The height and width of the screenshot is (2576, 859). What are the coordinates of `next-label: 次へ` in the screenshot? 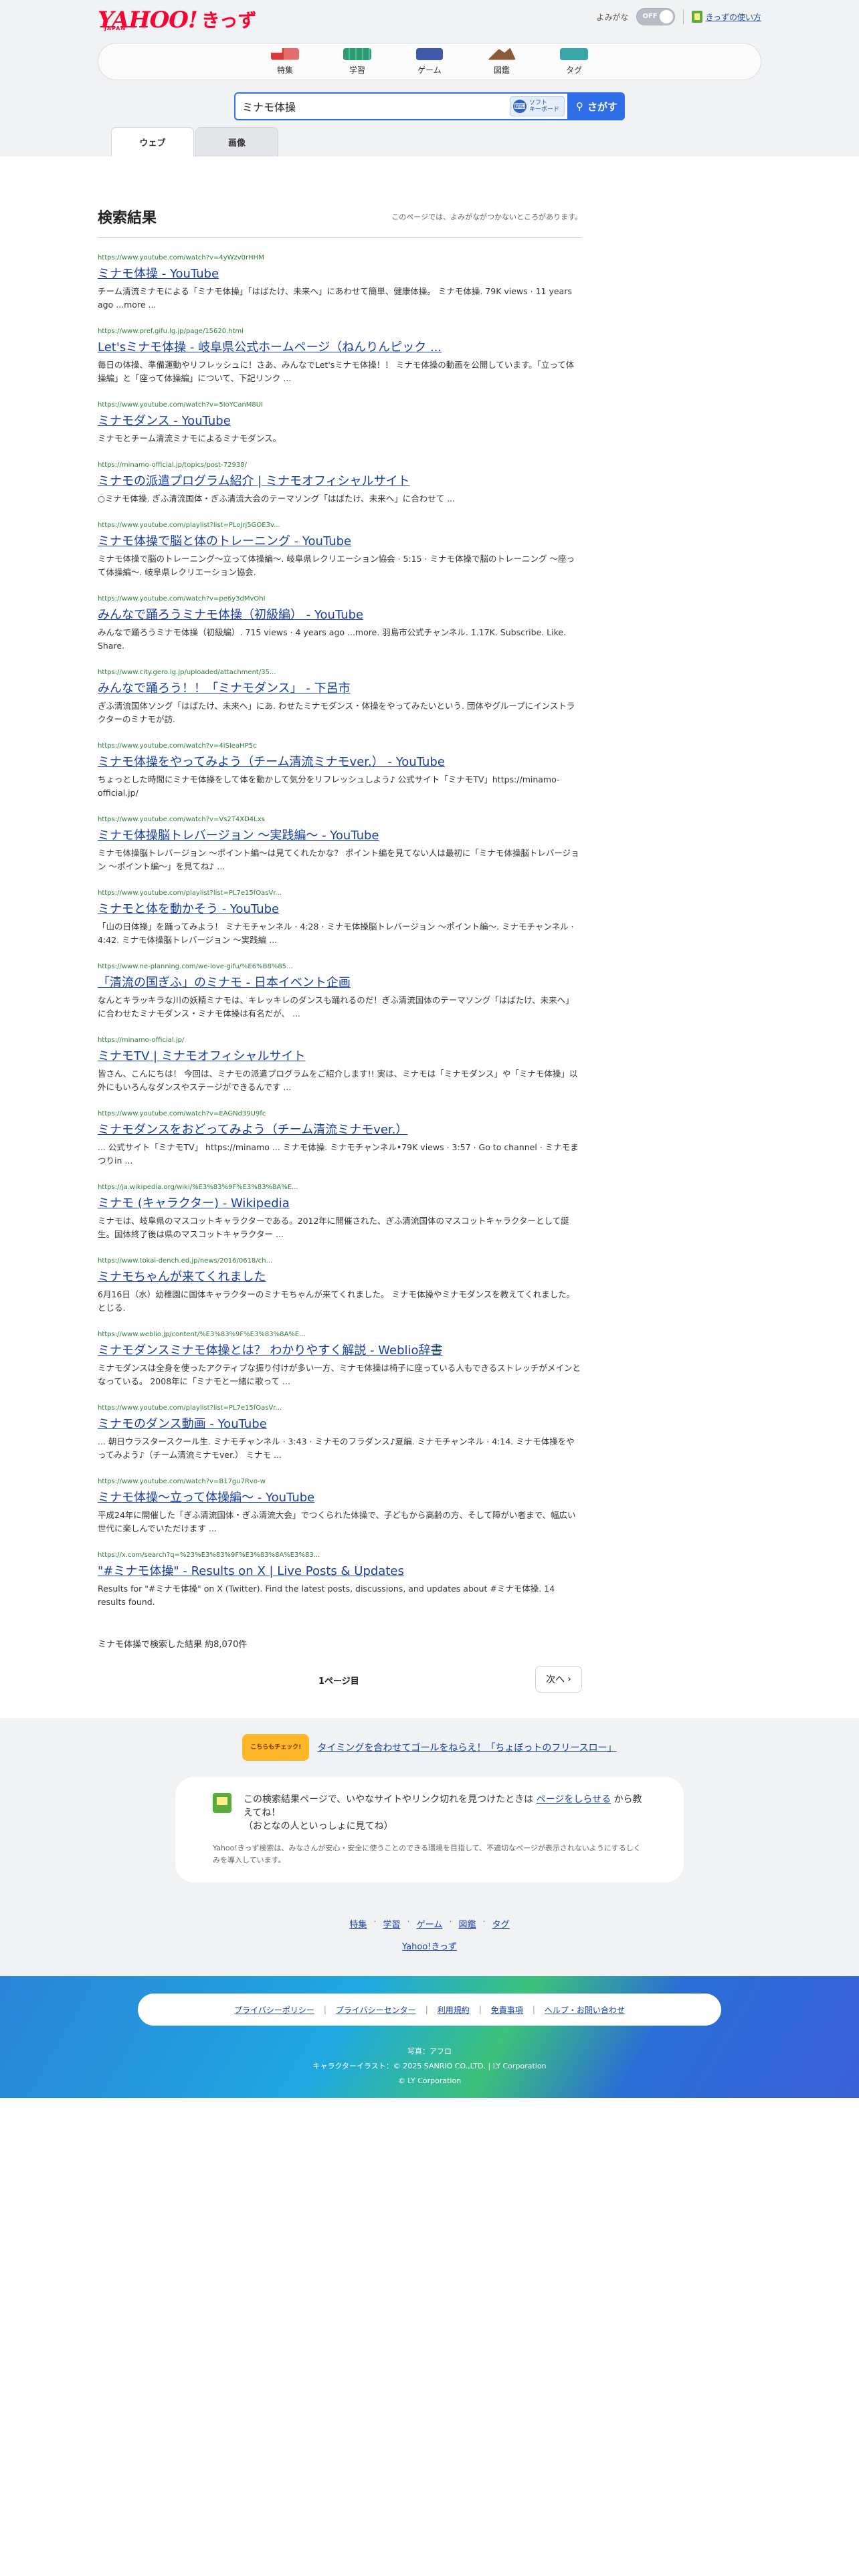 It's located at (555, 1680).